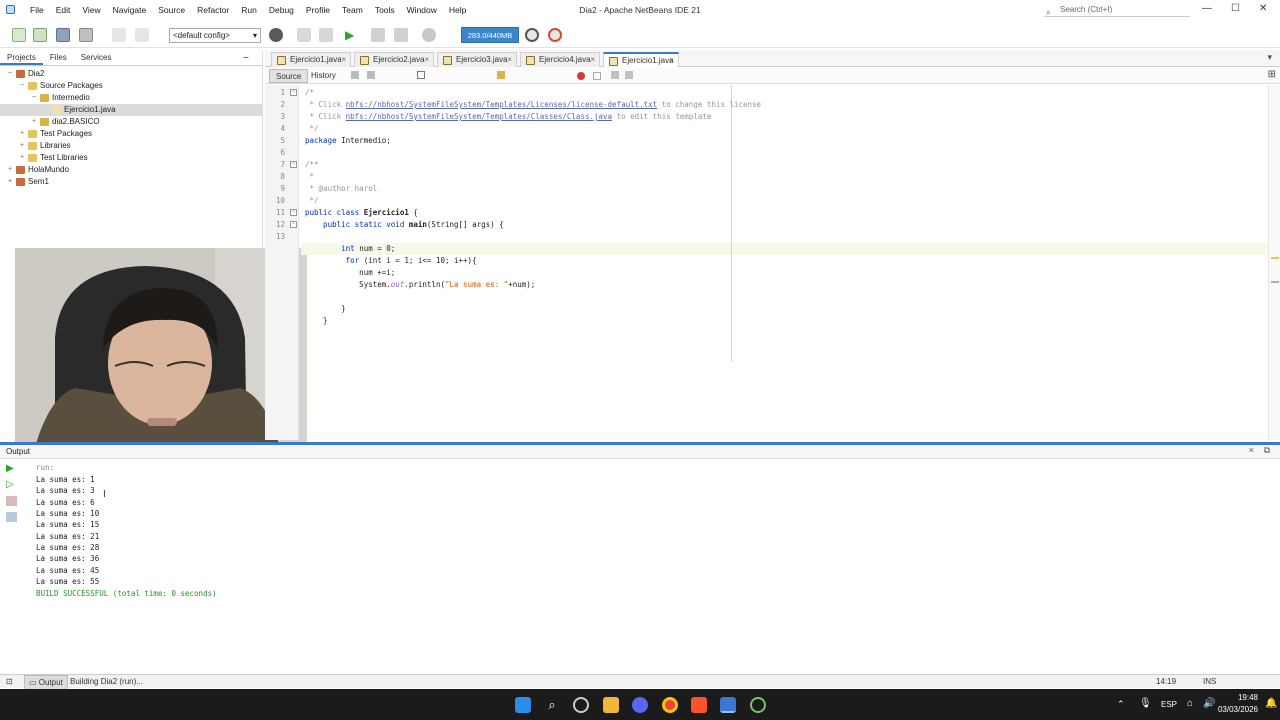 The width and height of the screenshot is (1280, 720). What do you see at coordinates (11, 485) in the screenshot?
I see `rerun-with-params-icon: ▷` at bounding box center [11, 485].